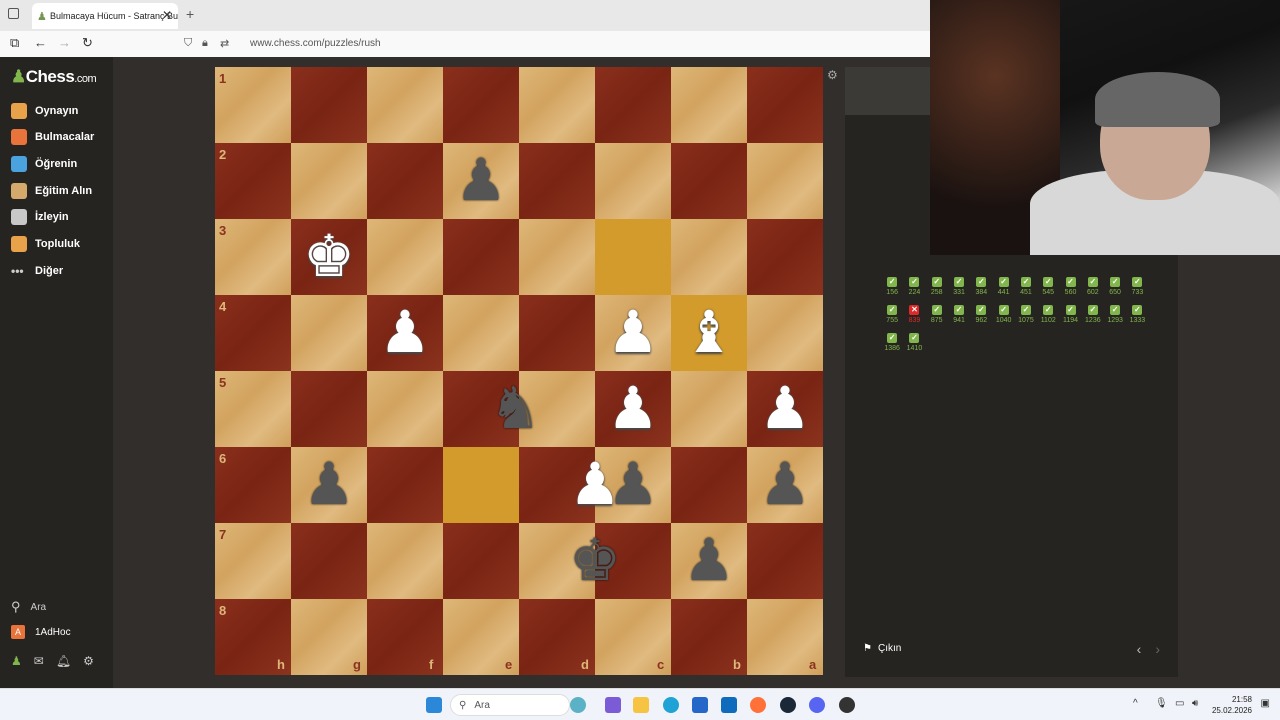 The width and height of the screenshot is (1280, 720). I want to click on result-item: ✓ 941, so click(959, 319).